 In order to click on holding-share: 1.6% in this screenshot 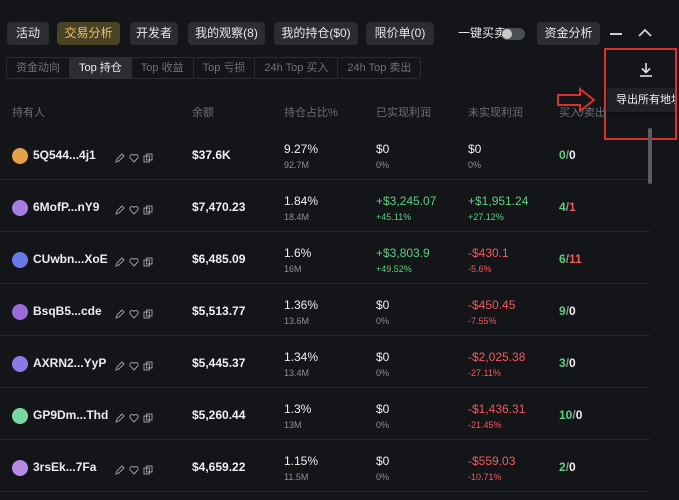, I will do `click(298, 253)`.